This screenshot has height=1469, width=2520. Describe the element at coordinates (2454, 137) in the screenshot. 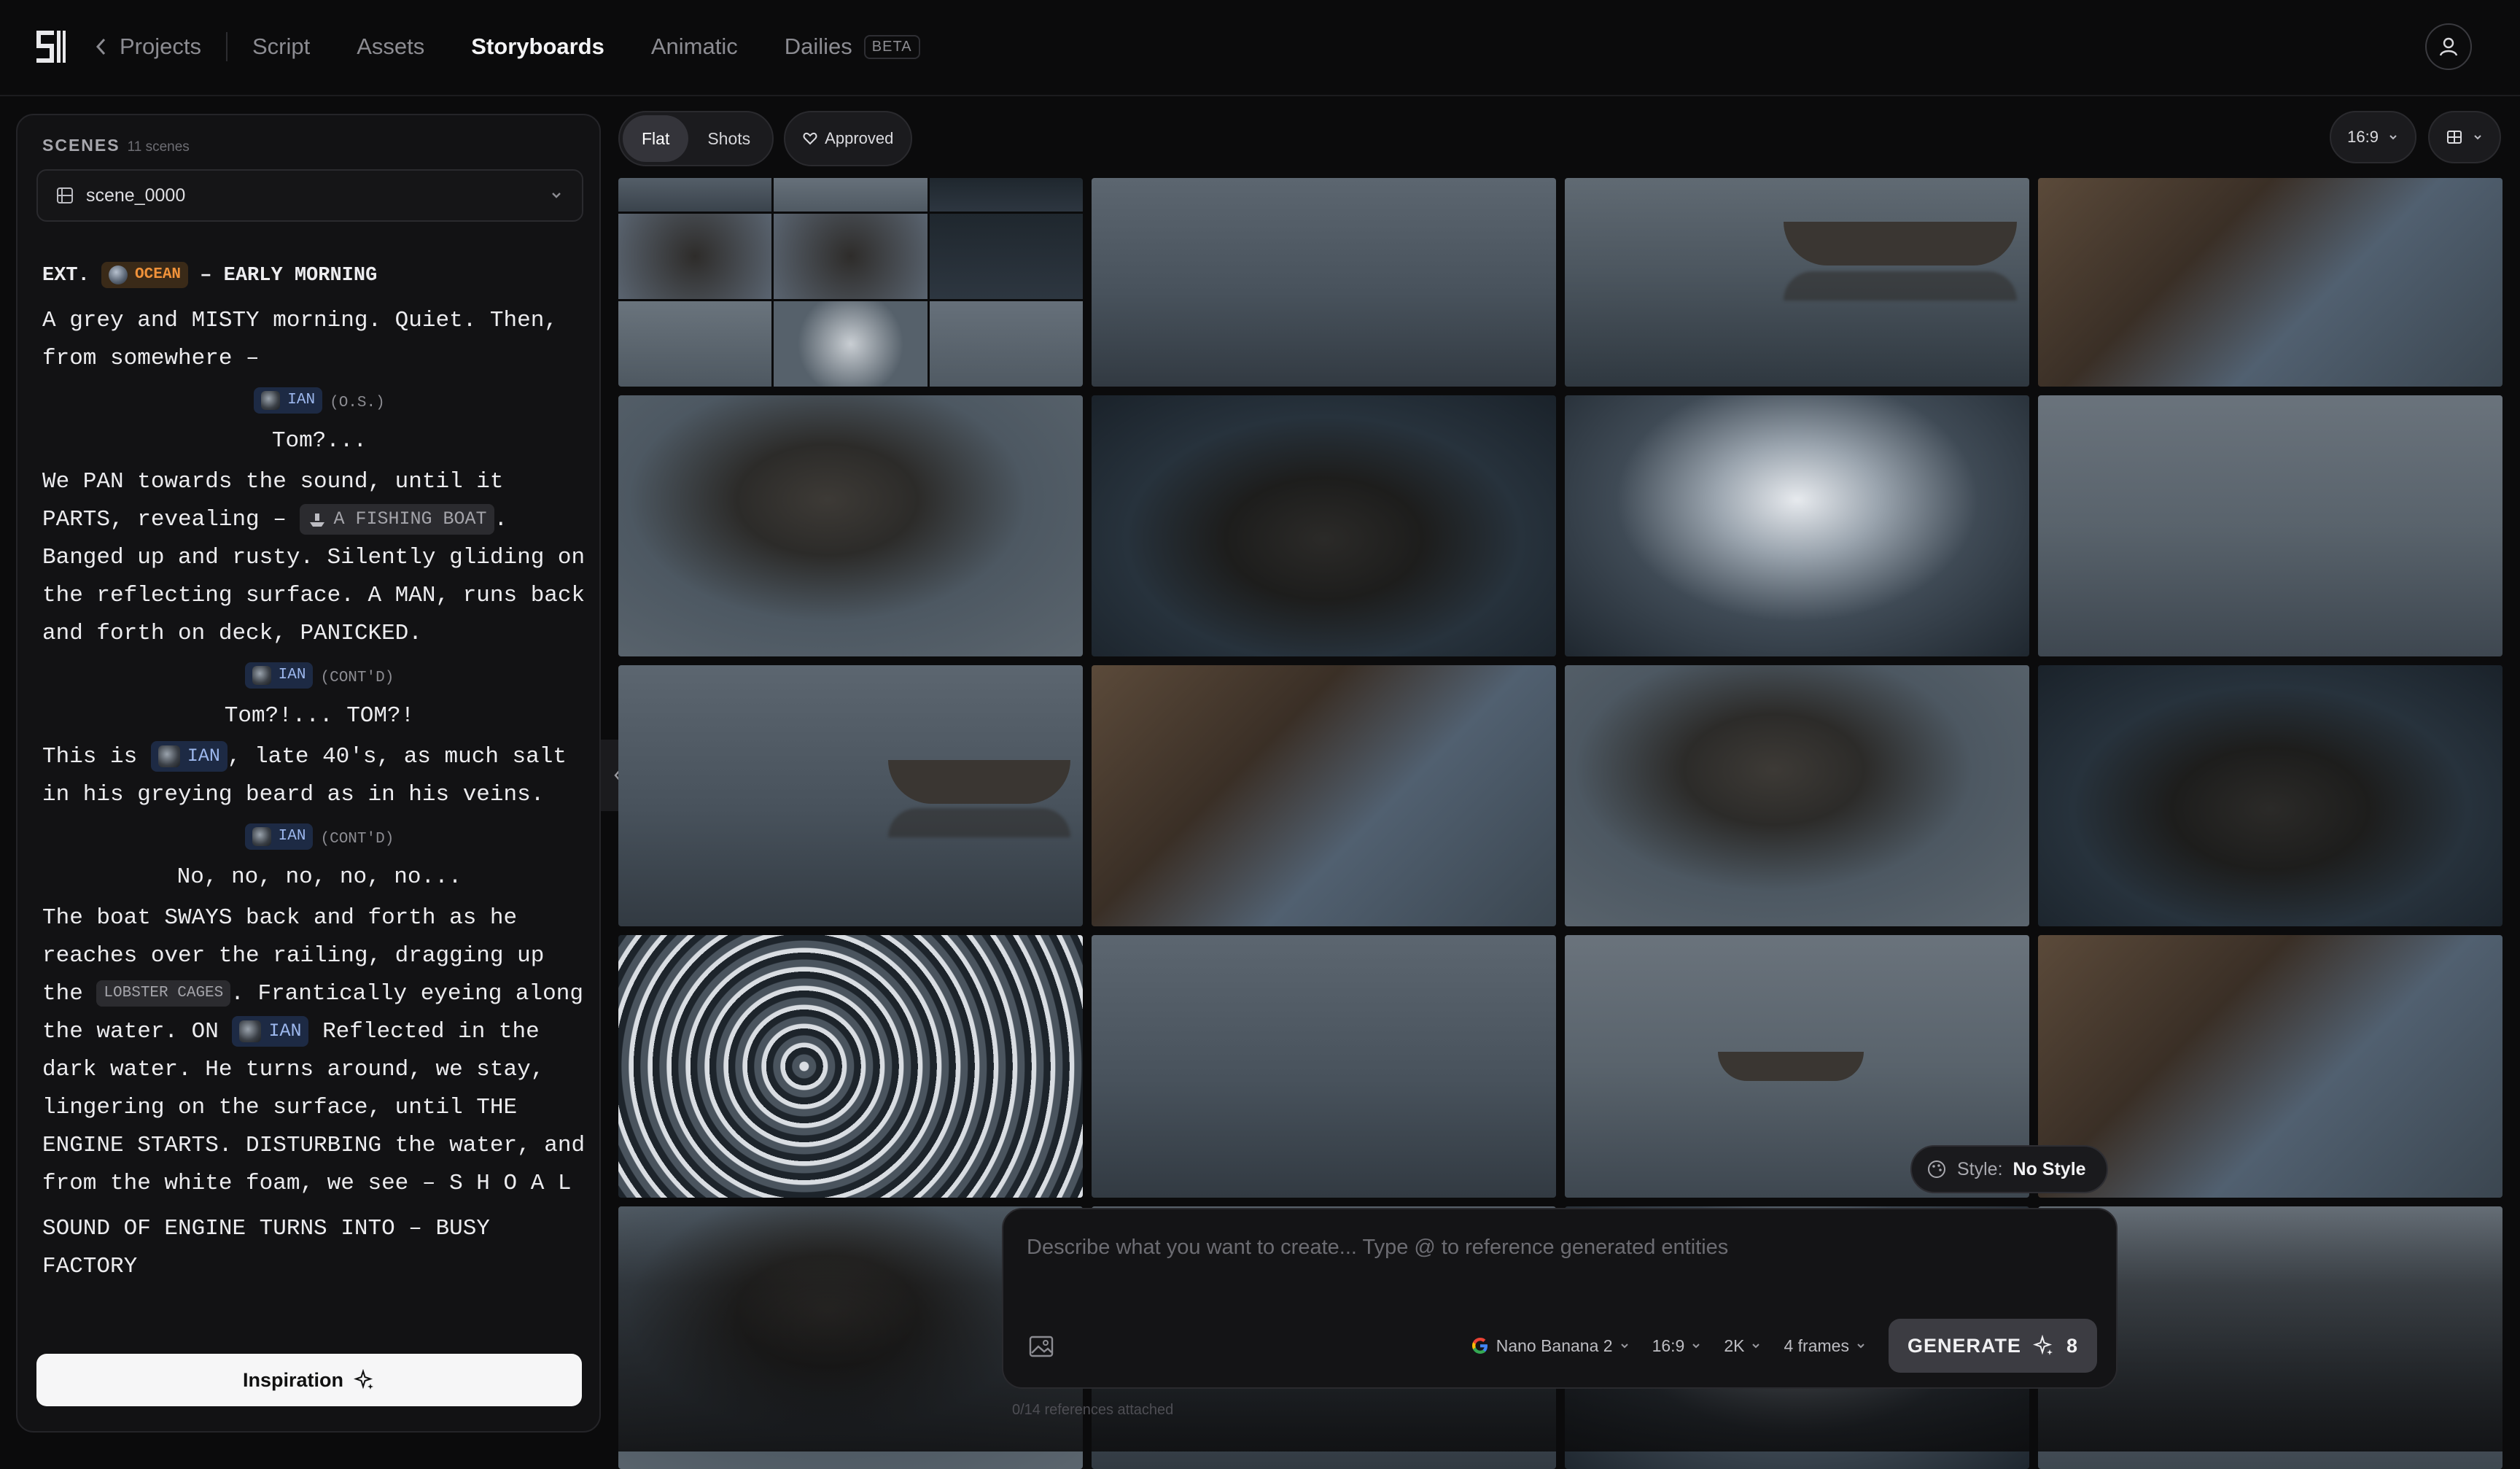

I see `grid-icon` at that location.